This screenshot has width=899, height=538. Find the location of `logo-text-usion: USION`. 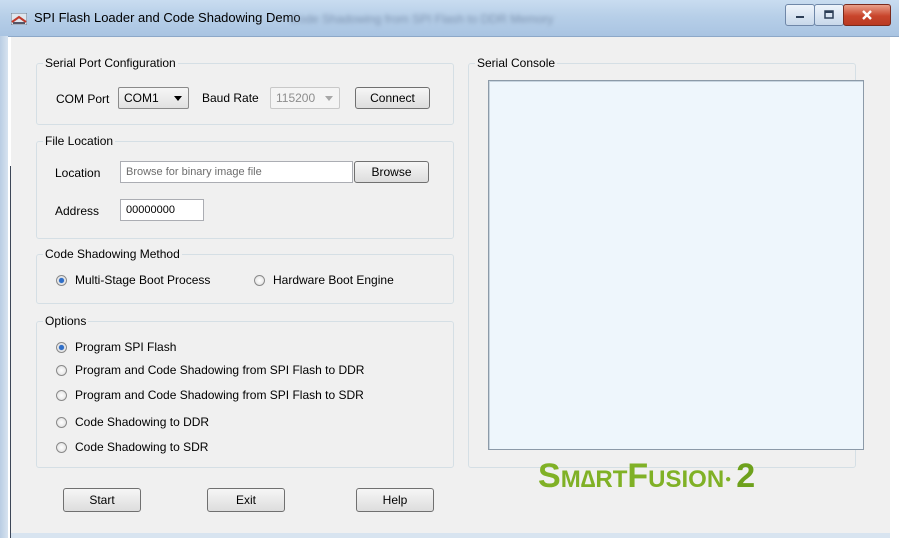

logo-text-usion: USION is located at coordinates (686, 479).